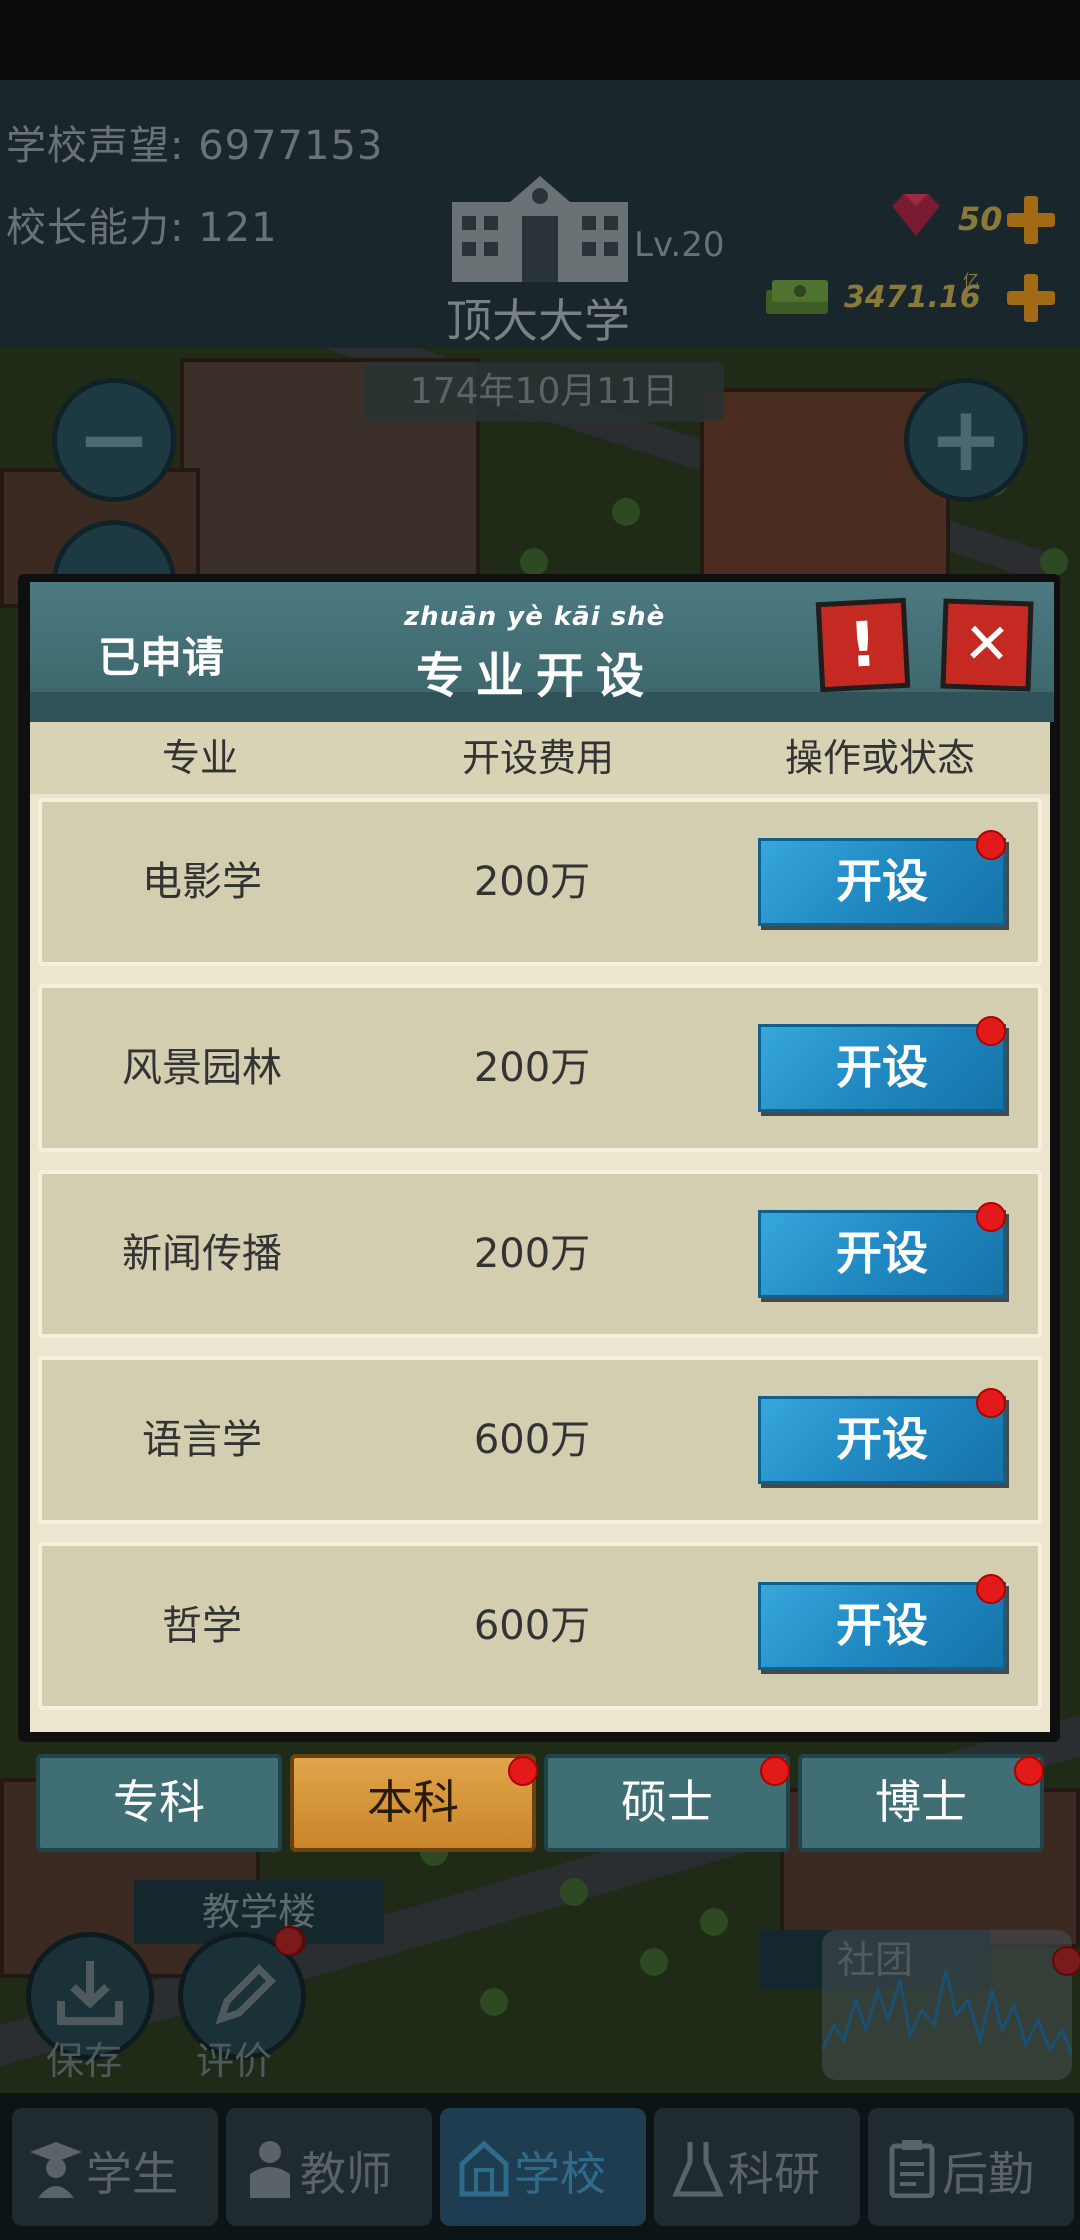 This screenshot has width=1080, height=2240. I want to click on trend-chart-widget, so click(947, 2005).